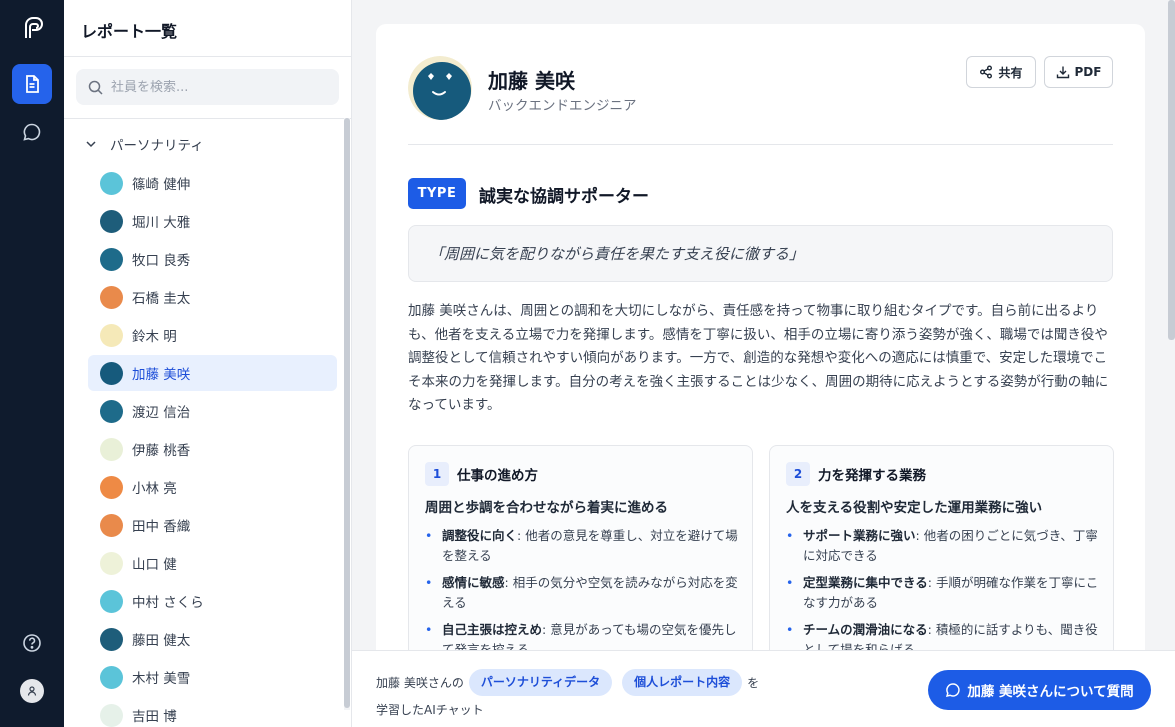 The height and width of the screenshot is (727, 1175). Describe the element at coordinates (798, 474) in the screenshot. I see `section-number: 2` at that location.